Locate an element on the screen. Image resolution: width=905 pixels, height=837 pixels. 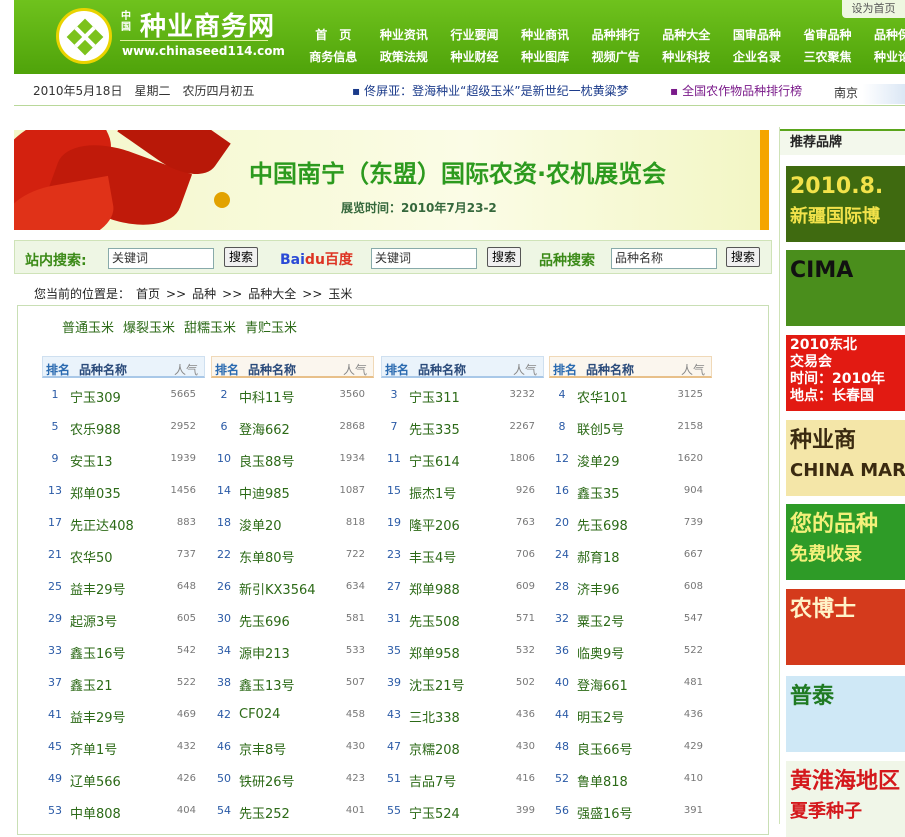
brand-ad-banner: 2010东北 交易会 时间：2010年 地点：长春国 is located at coordinates (845, 373).